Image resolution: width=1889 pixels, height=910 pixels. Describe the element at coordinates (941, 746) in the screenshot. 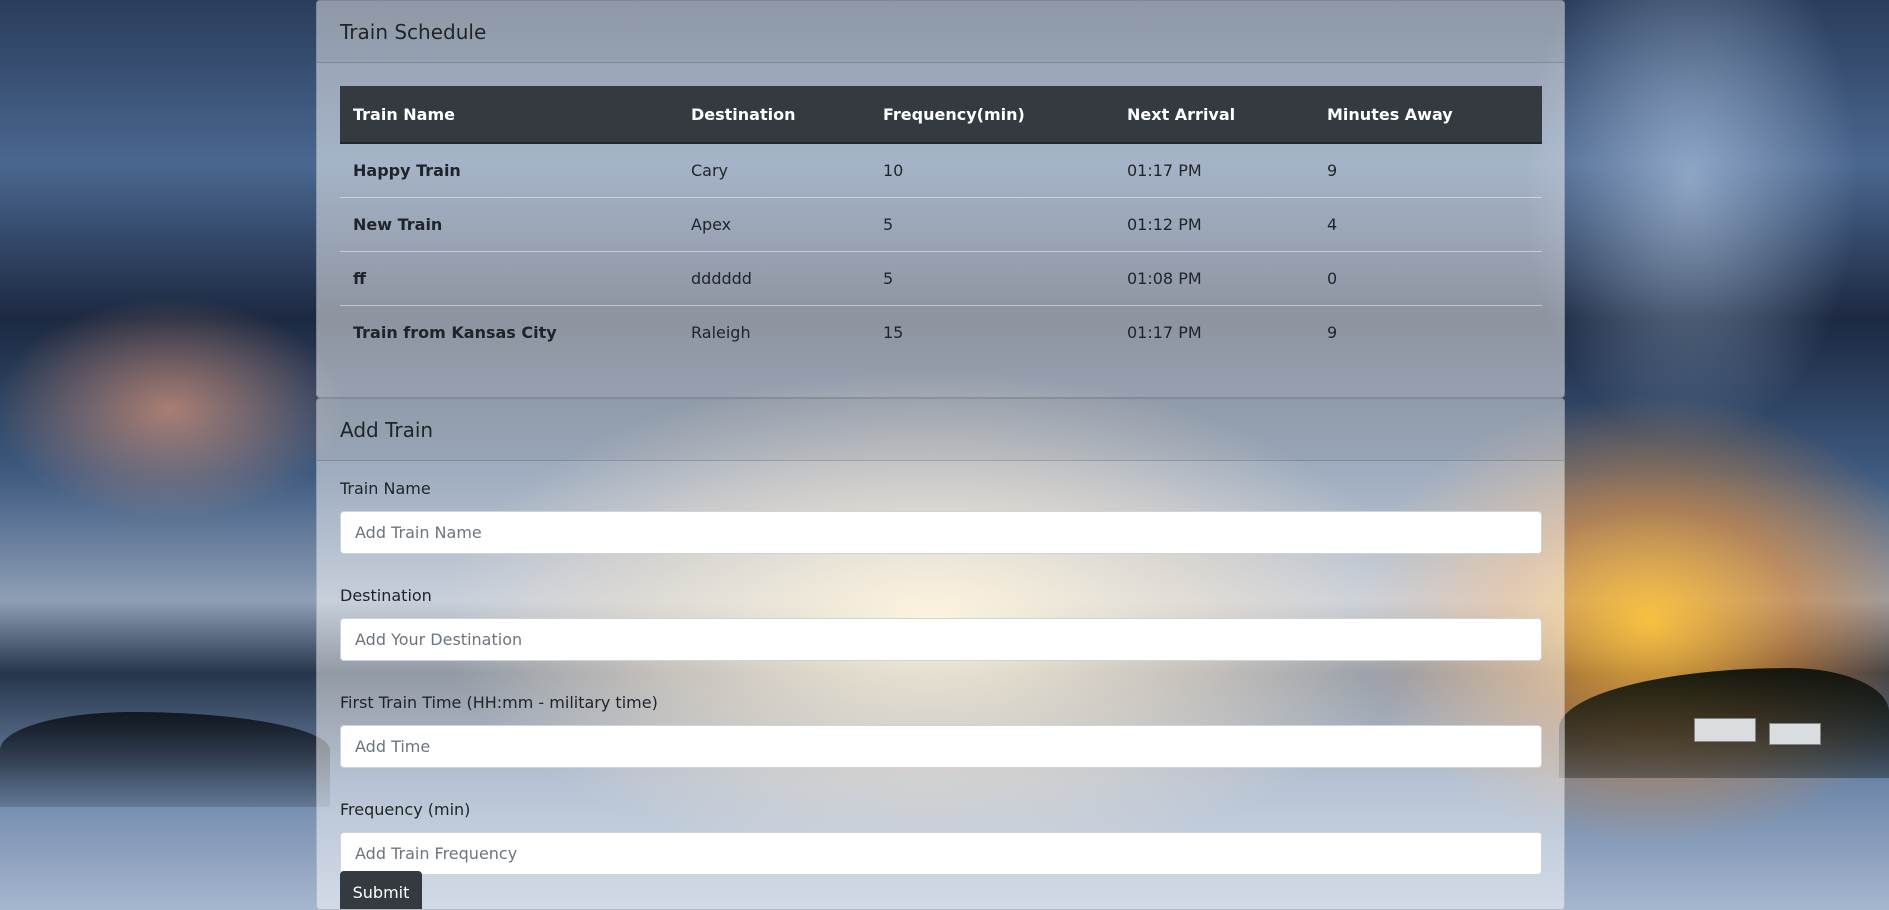

I see `first-train-time-input` at that location.